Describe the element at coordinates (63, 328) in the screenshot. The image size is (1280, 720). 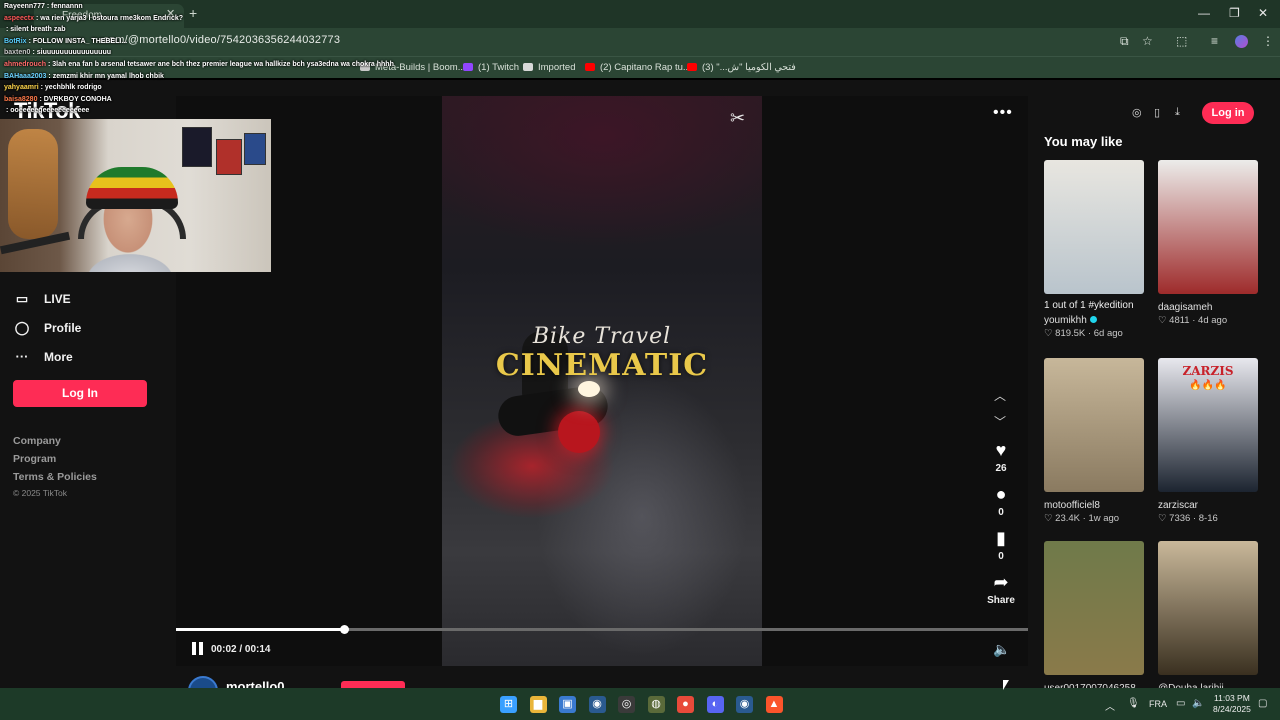
I see `sidebar-item-label: Profile` at that location.